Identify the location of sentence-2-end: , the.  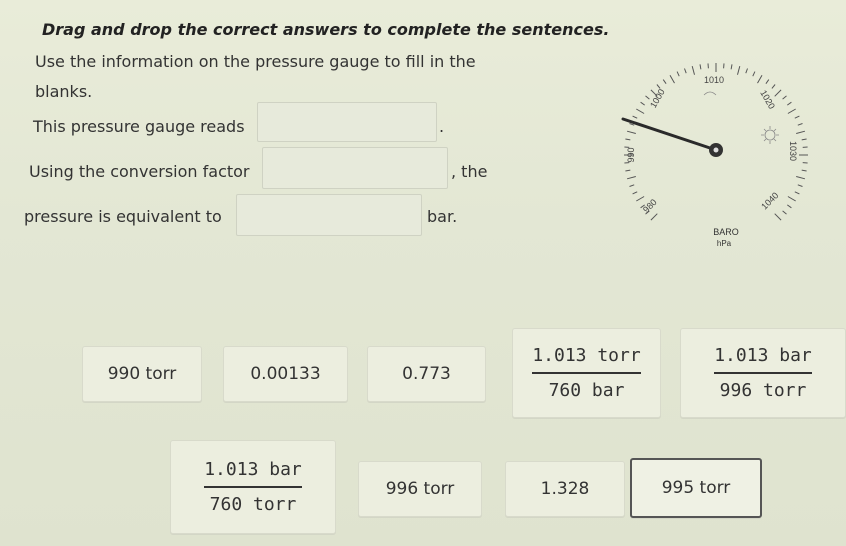
(469, 171).